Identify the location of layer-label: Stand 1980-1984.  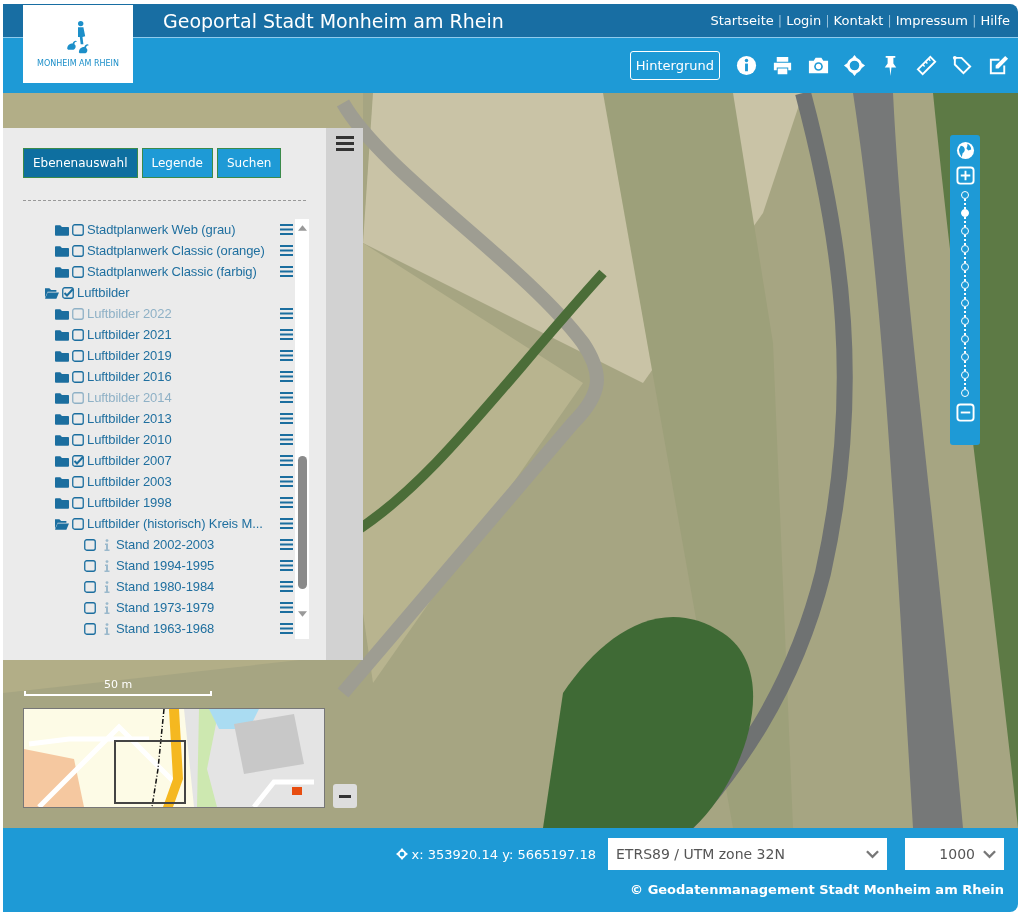
(196, 586).